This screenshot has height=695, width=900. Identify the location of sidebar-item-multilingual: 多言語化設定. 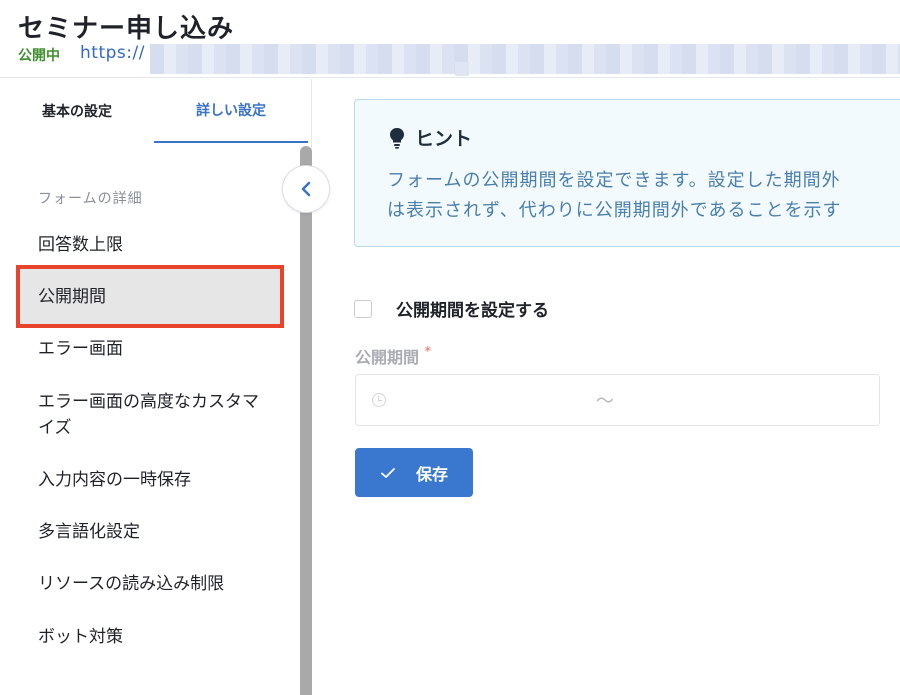
(153, 532).